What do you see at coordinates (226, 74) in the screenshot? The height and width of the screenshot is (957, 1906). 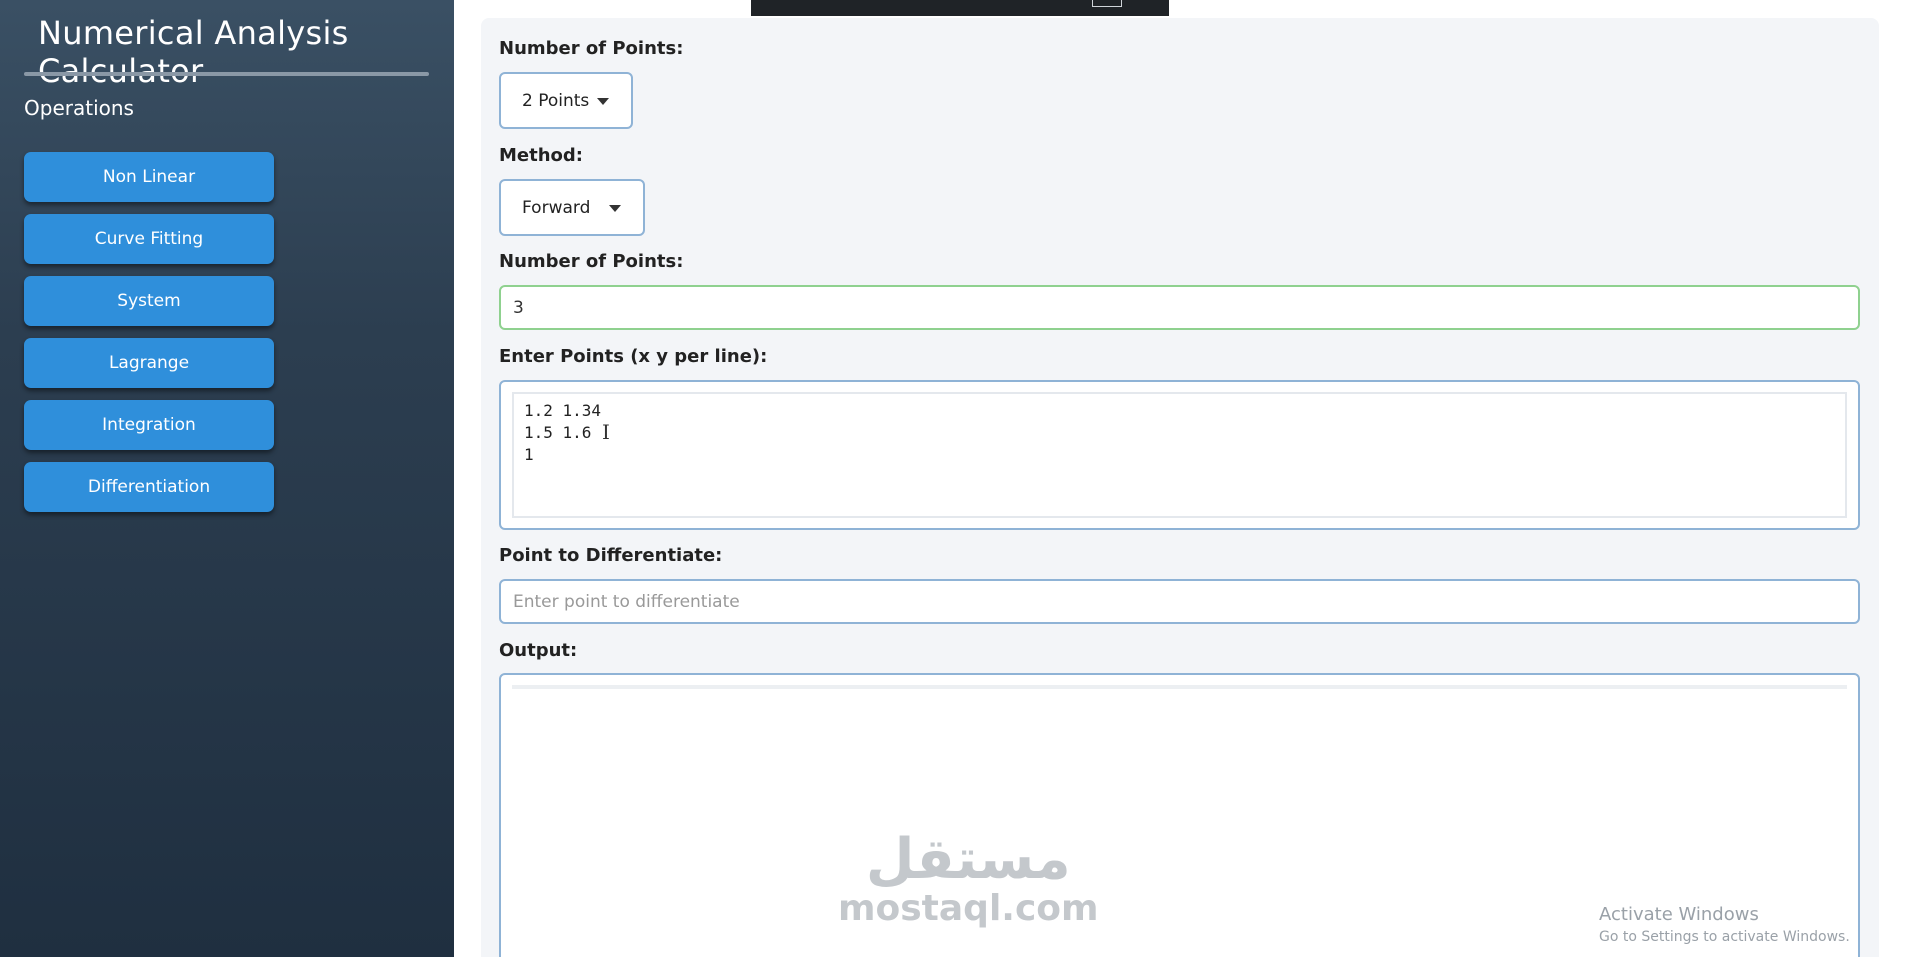 I see `title-divider` at bounding box center [226, 74].